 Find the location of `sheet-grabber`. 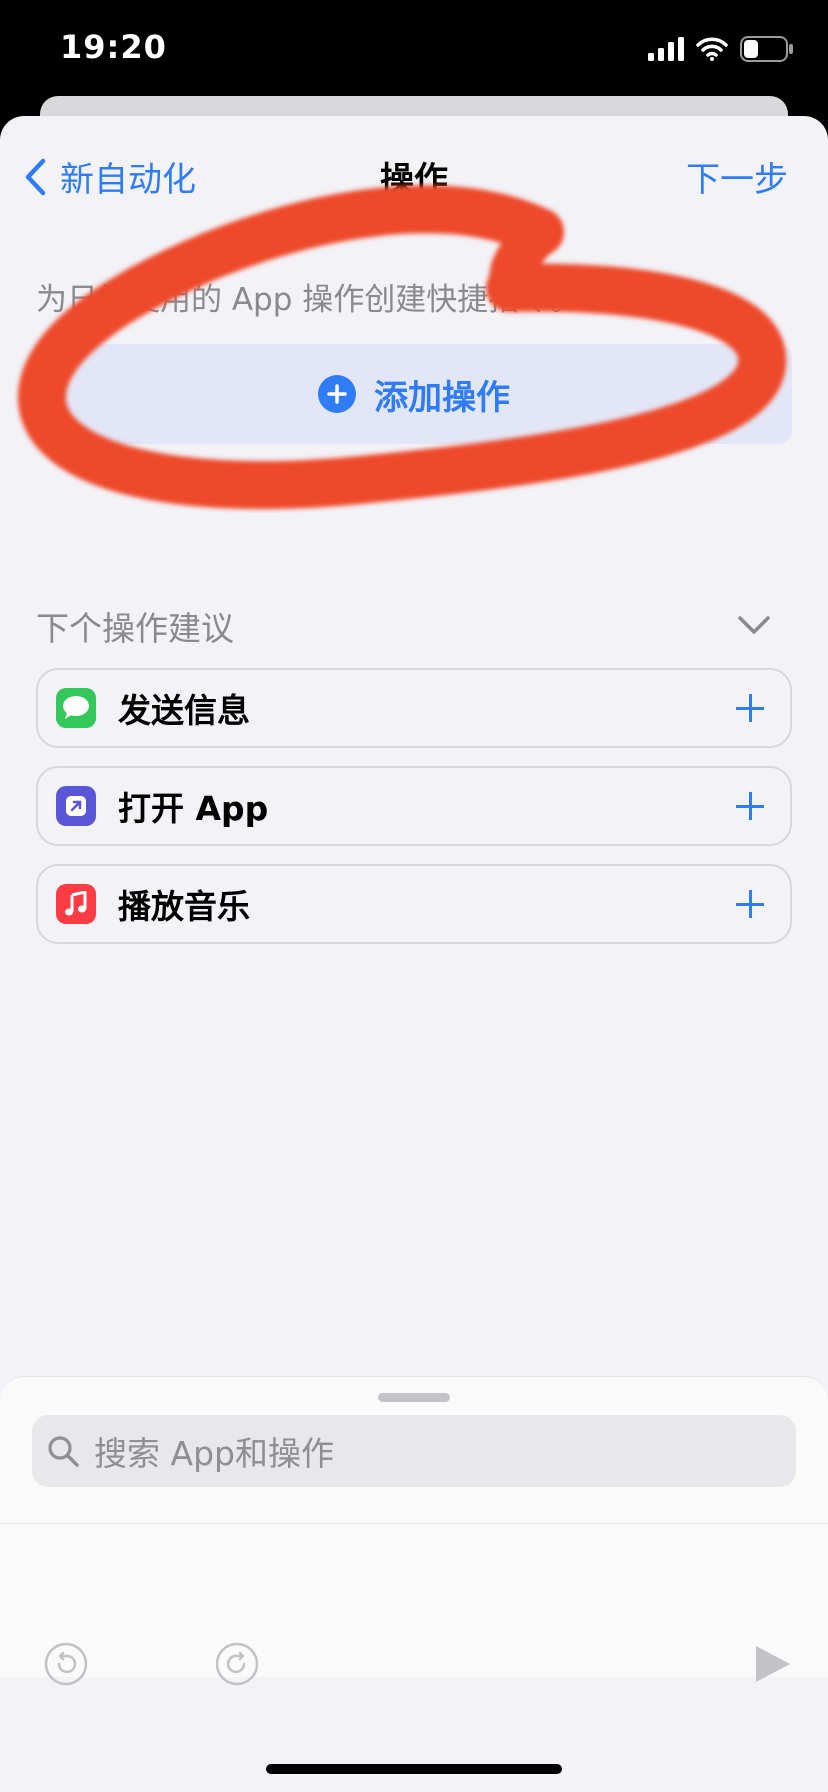

sheet-grabber is located at coordinates (414, 1397).